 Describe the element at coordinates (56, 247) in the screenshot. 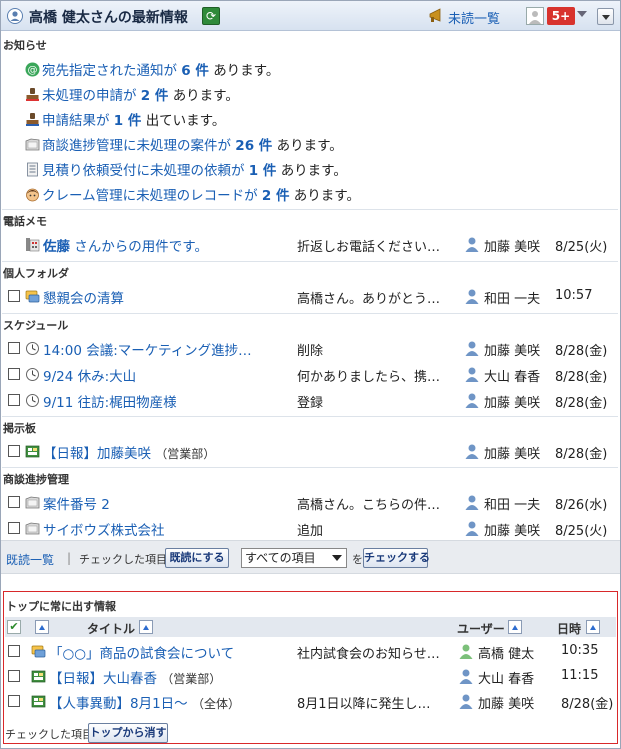

I see `memo-caller-name: 佐藤` at that location.